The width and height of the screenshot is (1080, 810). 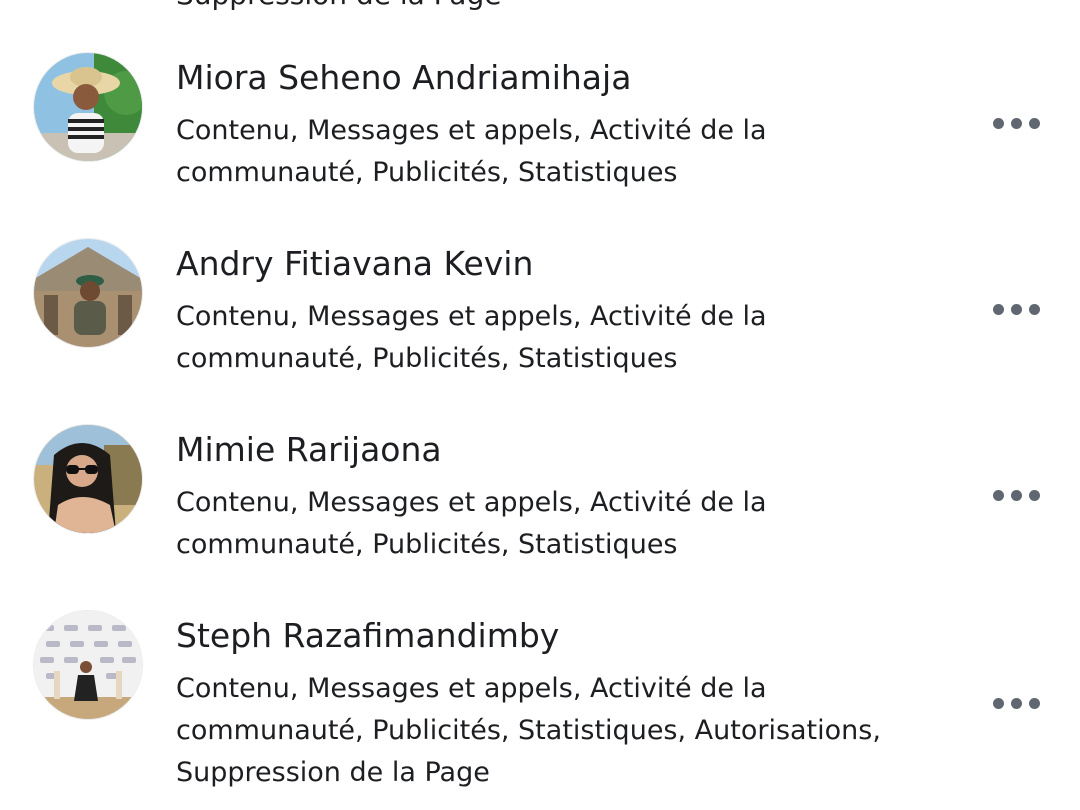 What do you see at coordinates (309, 449) in the screenshot?
I see `admin-name: Mimie Rarijaona` at bounding box center [309, 449].